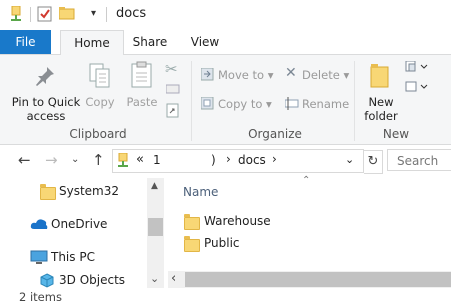  What do you see at coordinates (200, 192) in the screenshot?
I see `column-header-name: Name` at bounding box center [200, 192].